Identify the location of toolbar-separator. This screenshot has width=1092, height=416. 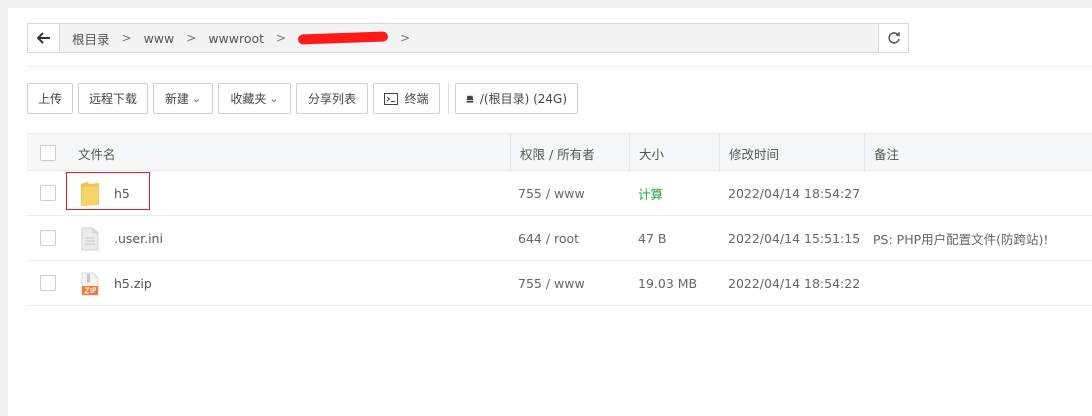
(448, 98).